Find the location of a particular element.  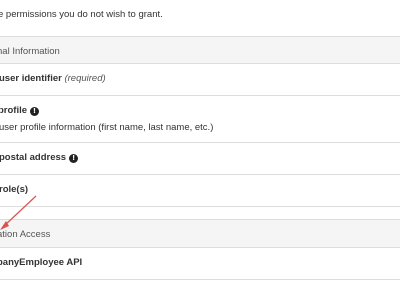

permission-title: role(s) is located at coordinates (14, 189).